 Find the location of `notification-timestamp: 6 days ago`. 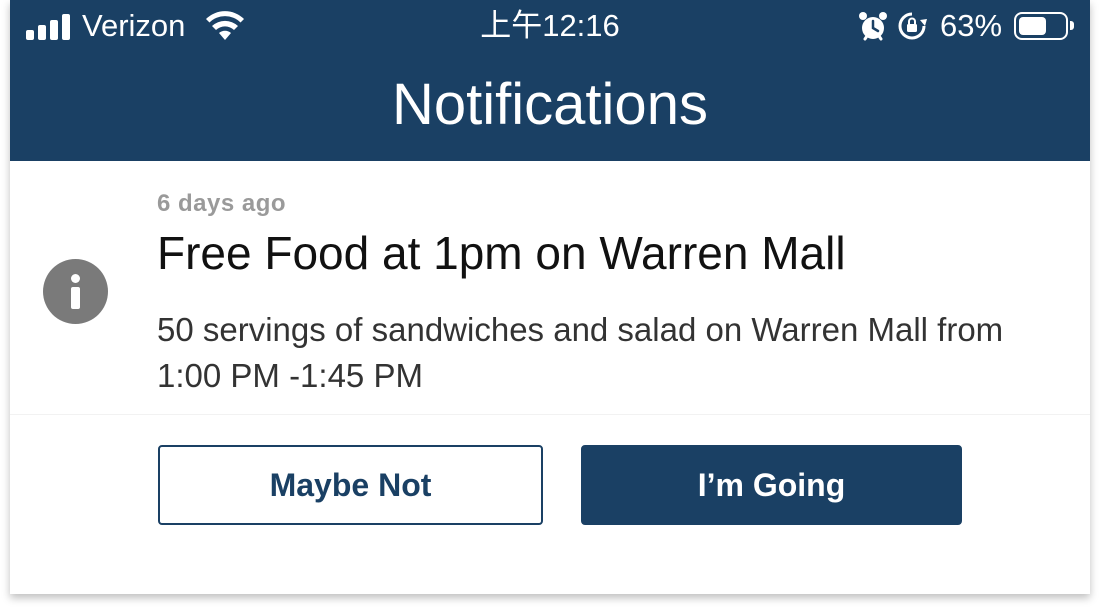

notification-timestamp: 6 days ago is located at coordinates (222, 203).